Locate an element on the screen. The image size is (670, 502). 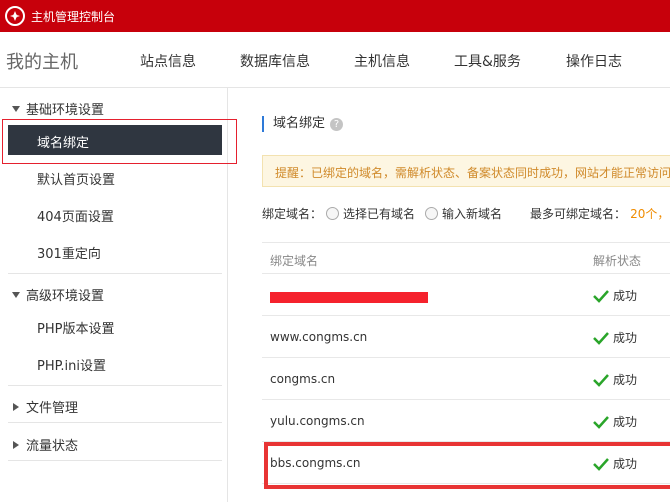
app-title: 主机管理控制台 is located at coordinates (73, 16).